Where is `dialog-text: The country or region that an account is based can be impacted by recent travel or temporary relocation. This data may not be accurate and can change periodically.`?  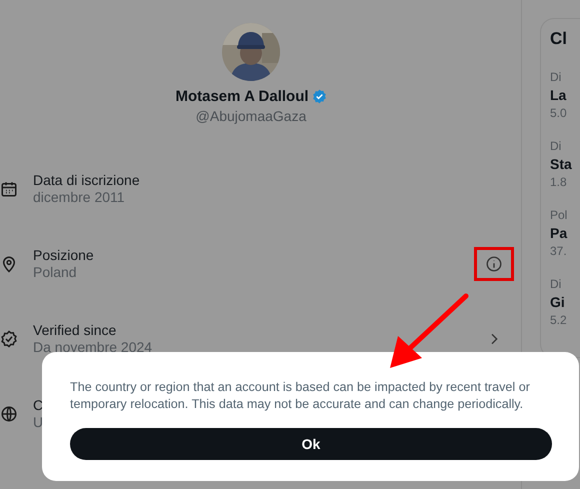
dialog-text: The country or region that an account is based can be impacted by recent travel or temporary relocation. This data may not be accurate and can change periodically. is located at coordinates (300, 396).